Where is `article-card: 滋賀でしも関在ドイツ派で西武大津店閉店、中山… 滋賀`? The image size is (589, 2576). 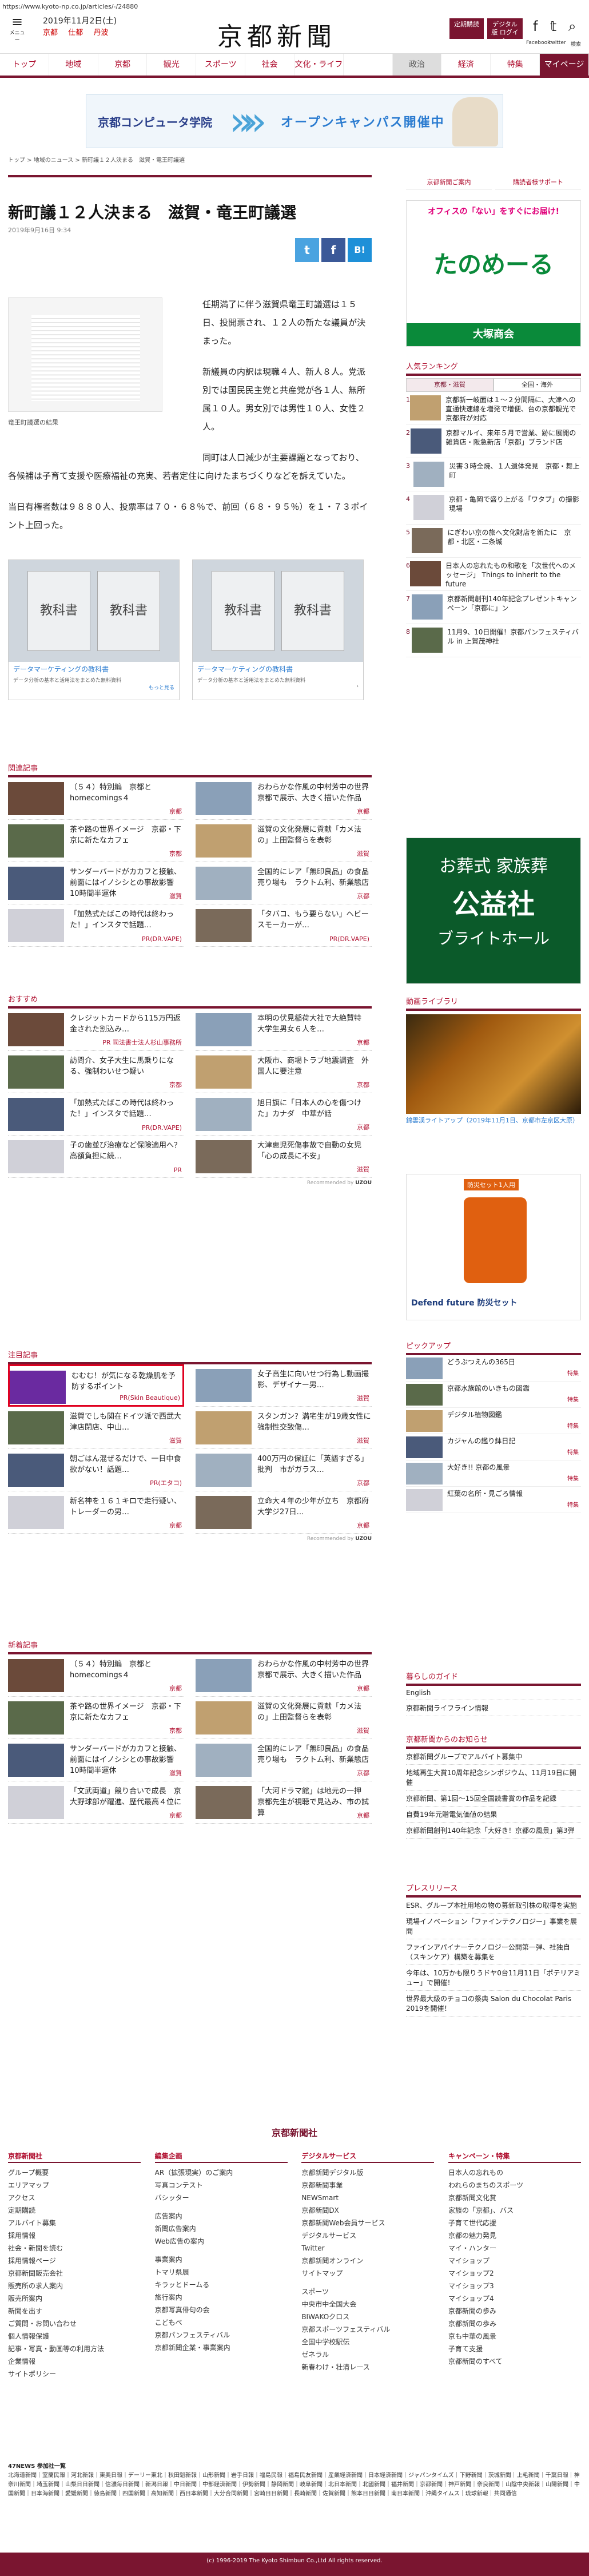
article-card: 滋賀でしも関在ドイツ派で西武大津店閉店、中山… 滋賀 is located at coordinates (96, 1428).